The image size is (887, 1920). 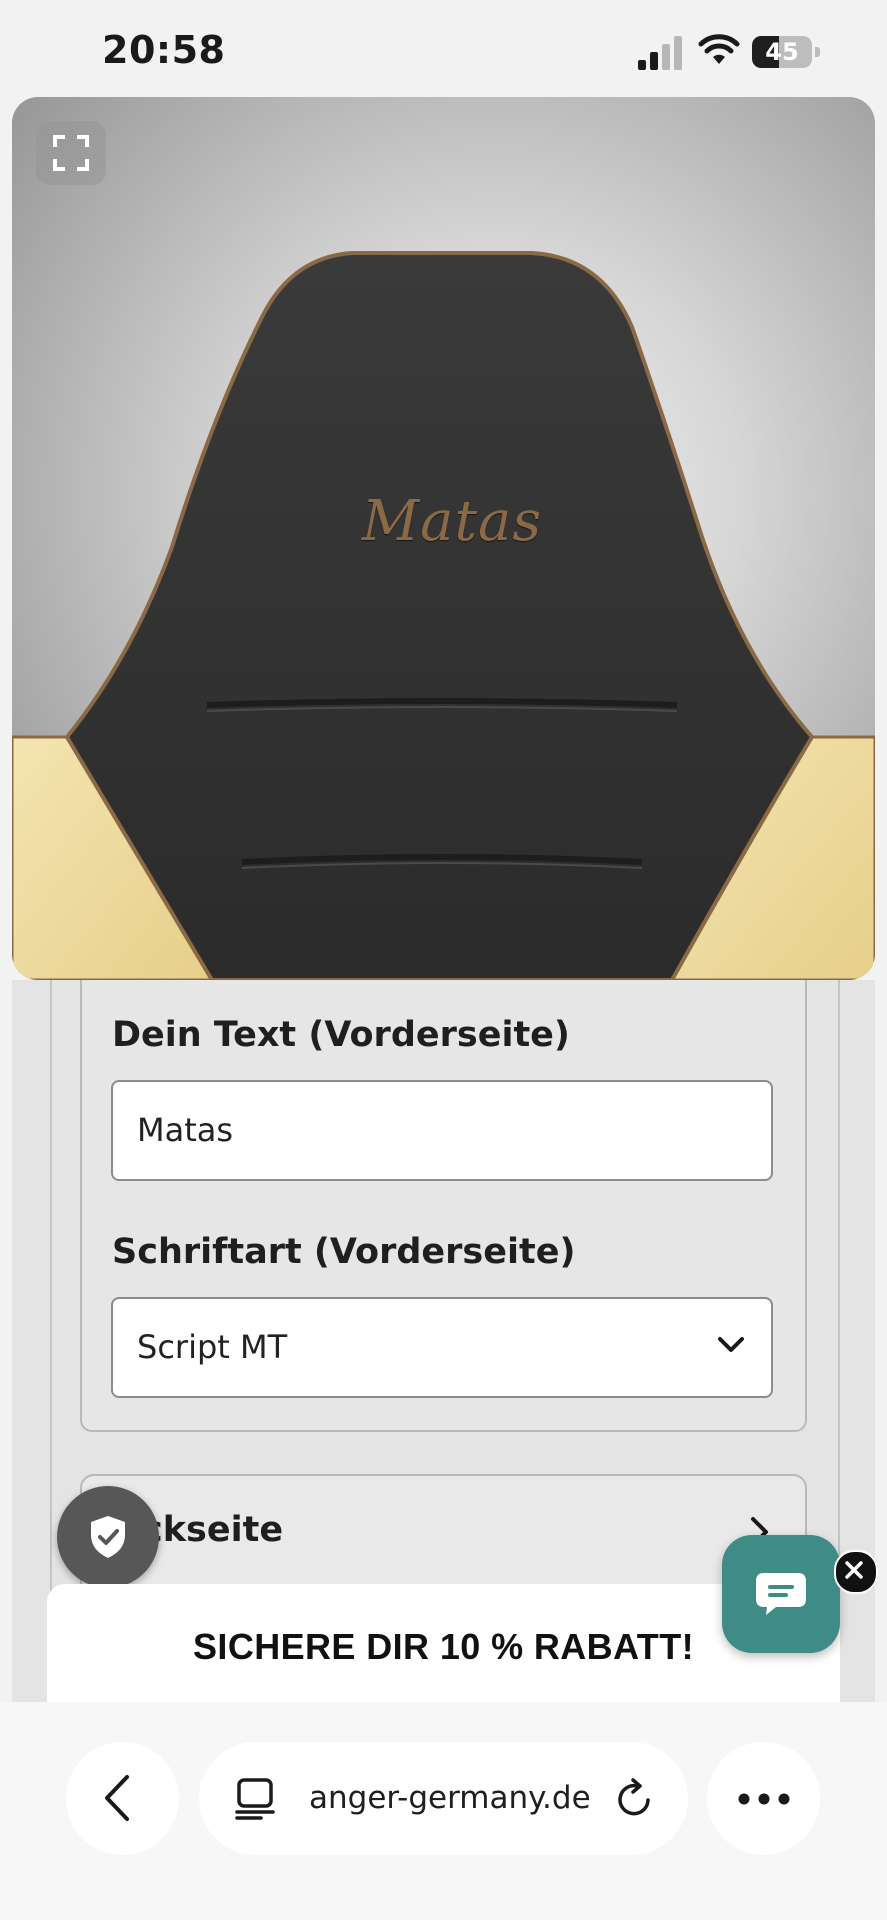 I want to click on more-icon, so click(x=764, y=1799).